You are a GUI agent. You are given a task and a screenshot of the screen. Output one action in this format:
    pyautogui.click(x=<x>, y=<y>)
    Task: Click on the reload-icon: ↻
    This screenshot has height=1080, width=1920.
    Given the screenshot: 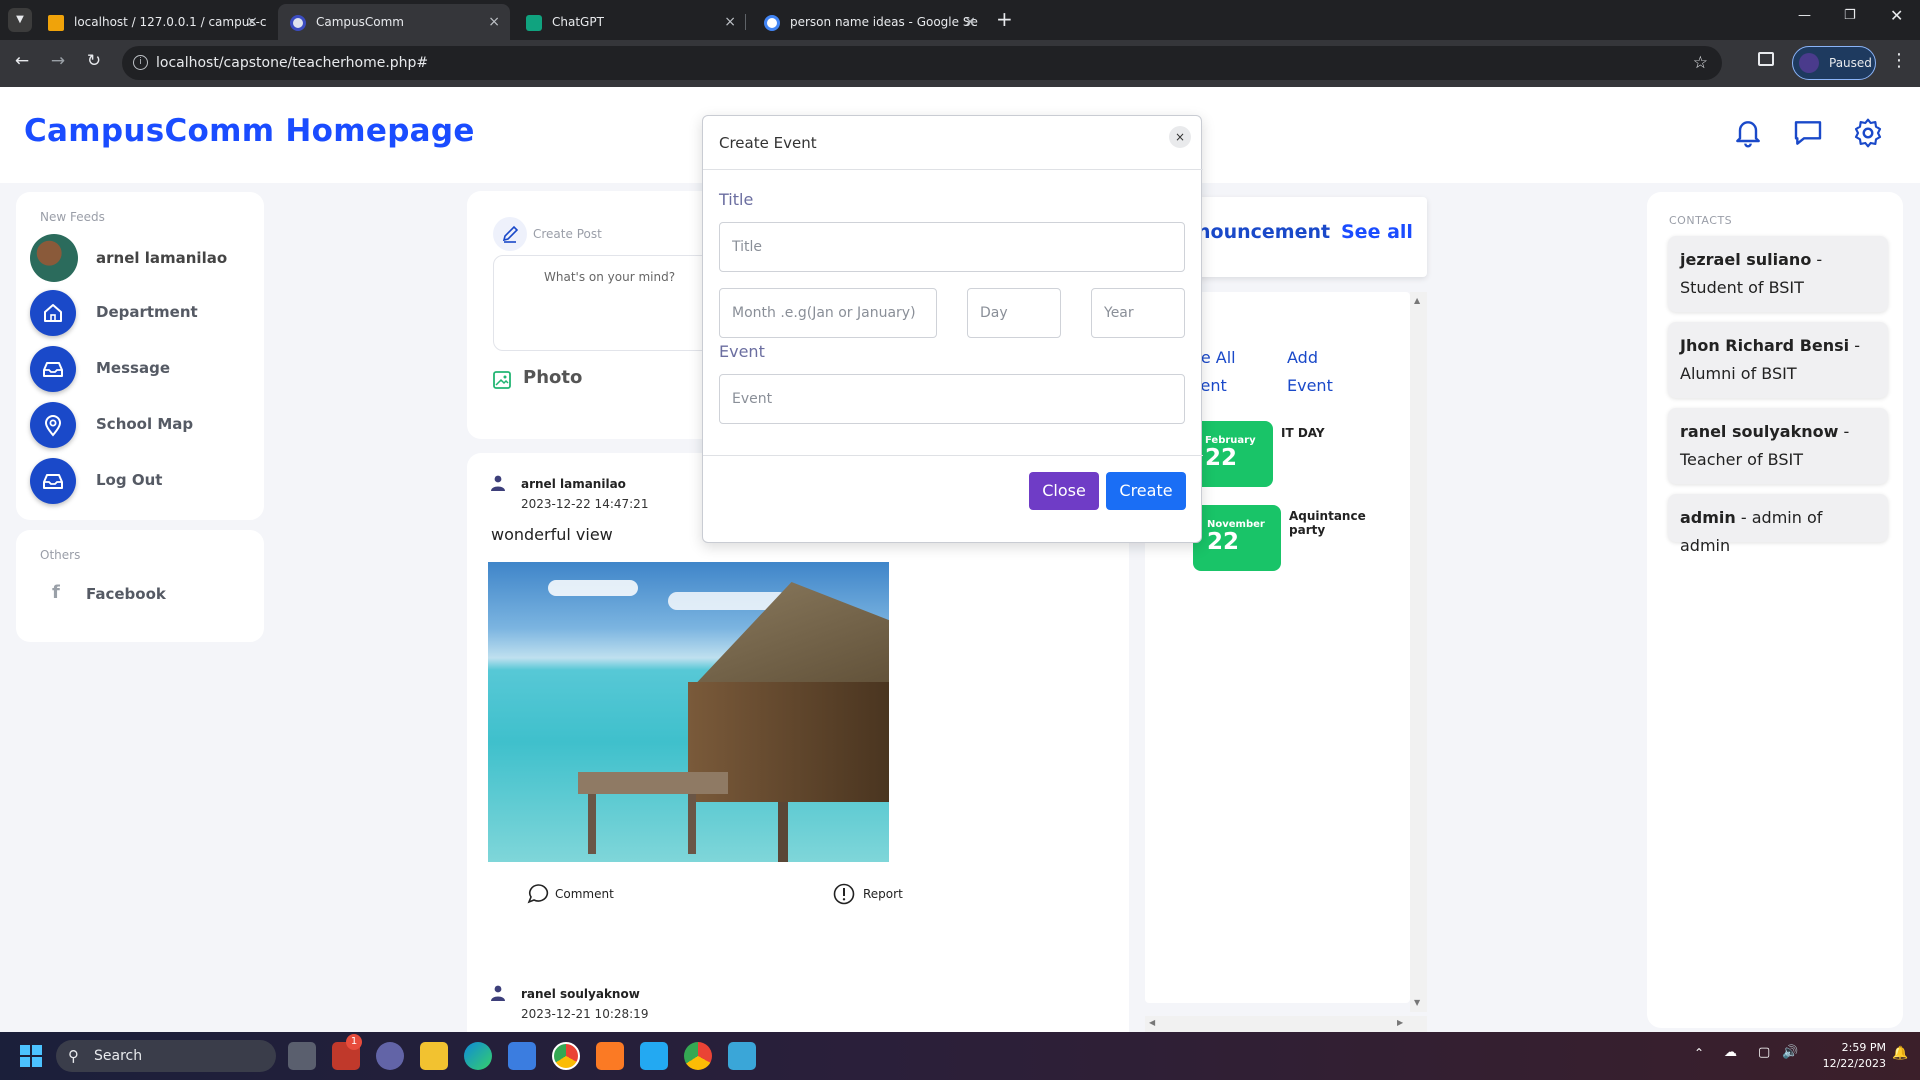 What is the action you would take?
    pyautogui.click(x=94, y=61)
    